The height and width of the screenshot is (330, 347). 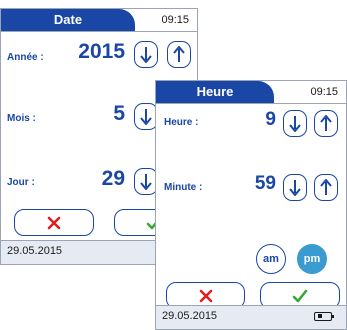 I want to click on title-bar: Date 09:15, so click(x=99, y=20).